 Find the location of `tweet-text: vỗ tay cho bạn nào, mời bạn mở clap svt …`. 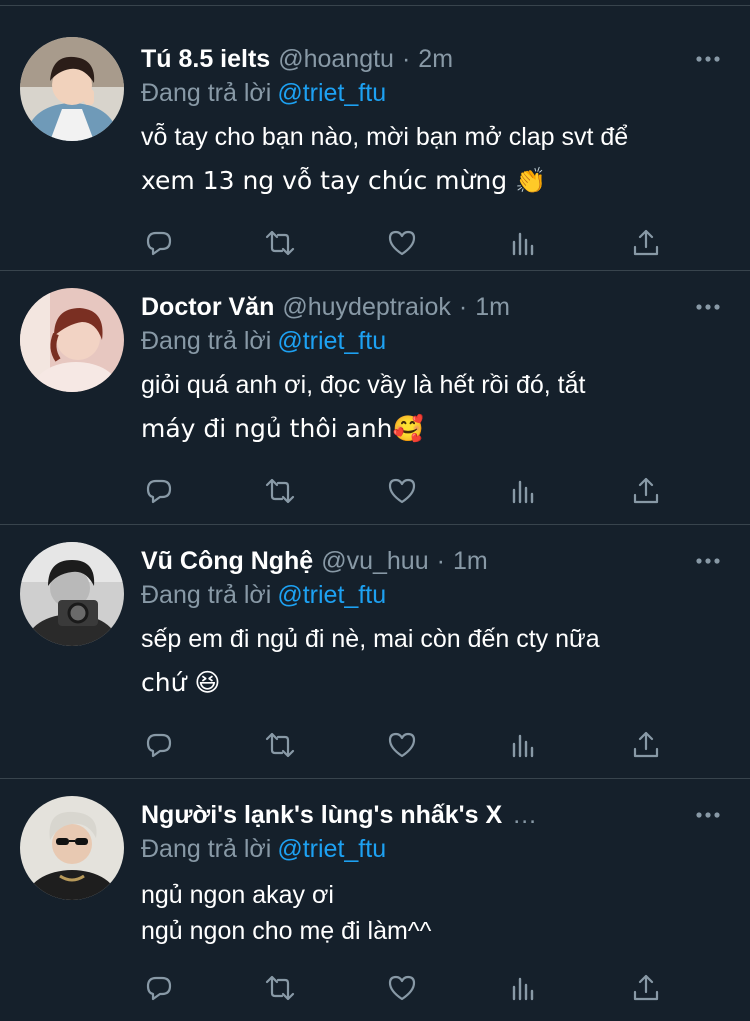

tweet-text: vỗ tay cho bạn nào, mời bạn mở clap svt … is located at coordinates (433, 159).